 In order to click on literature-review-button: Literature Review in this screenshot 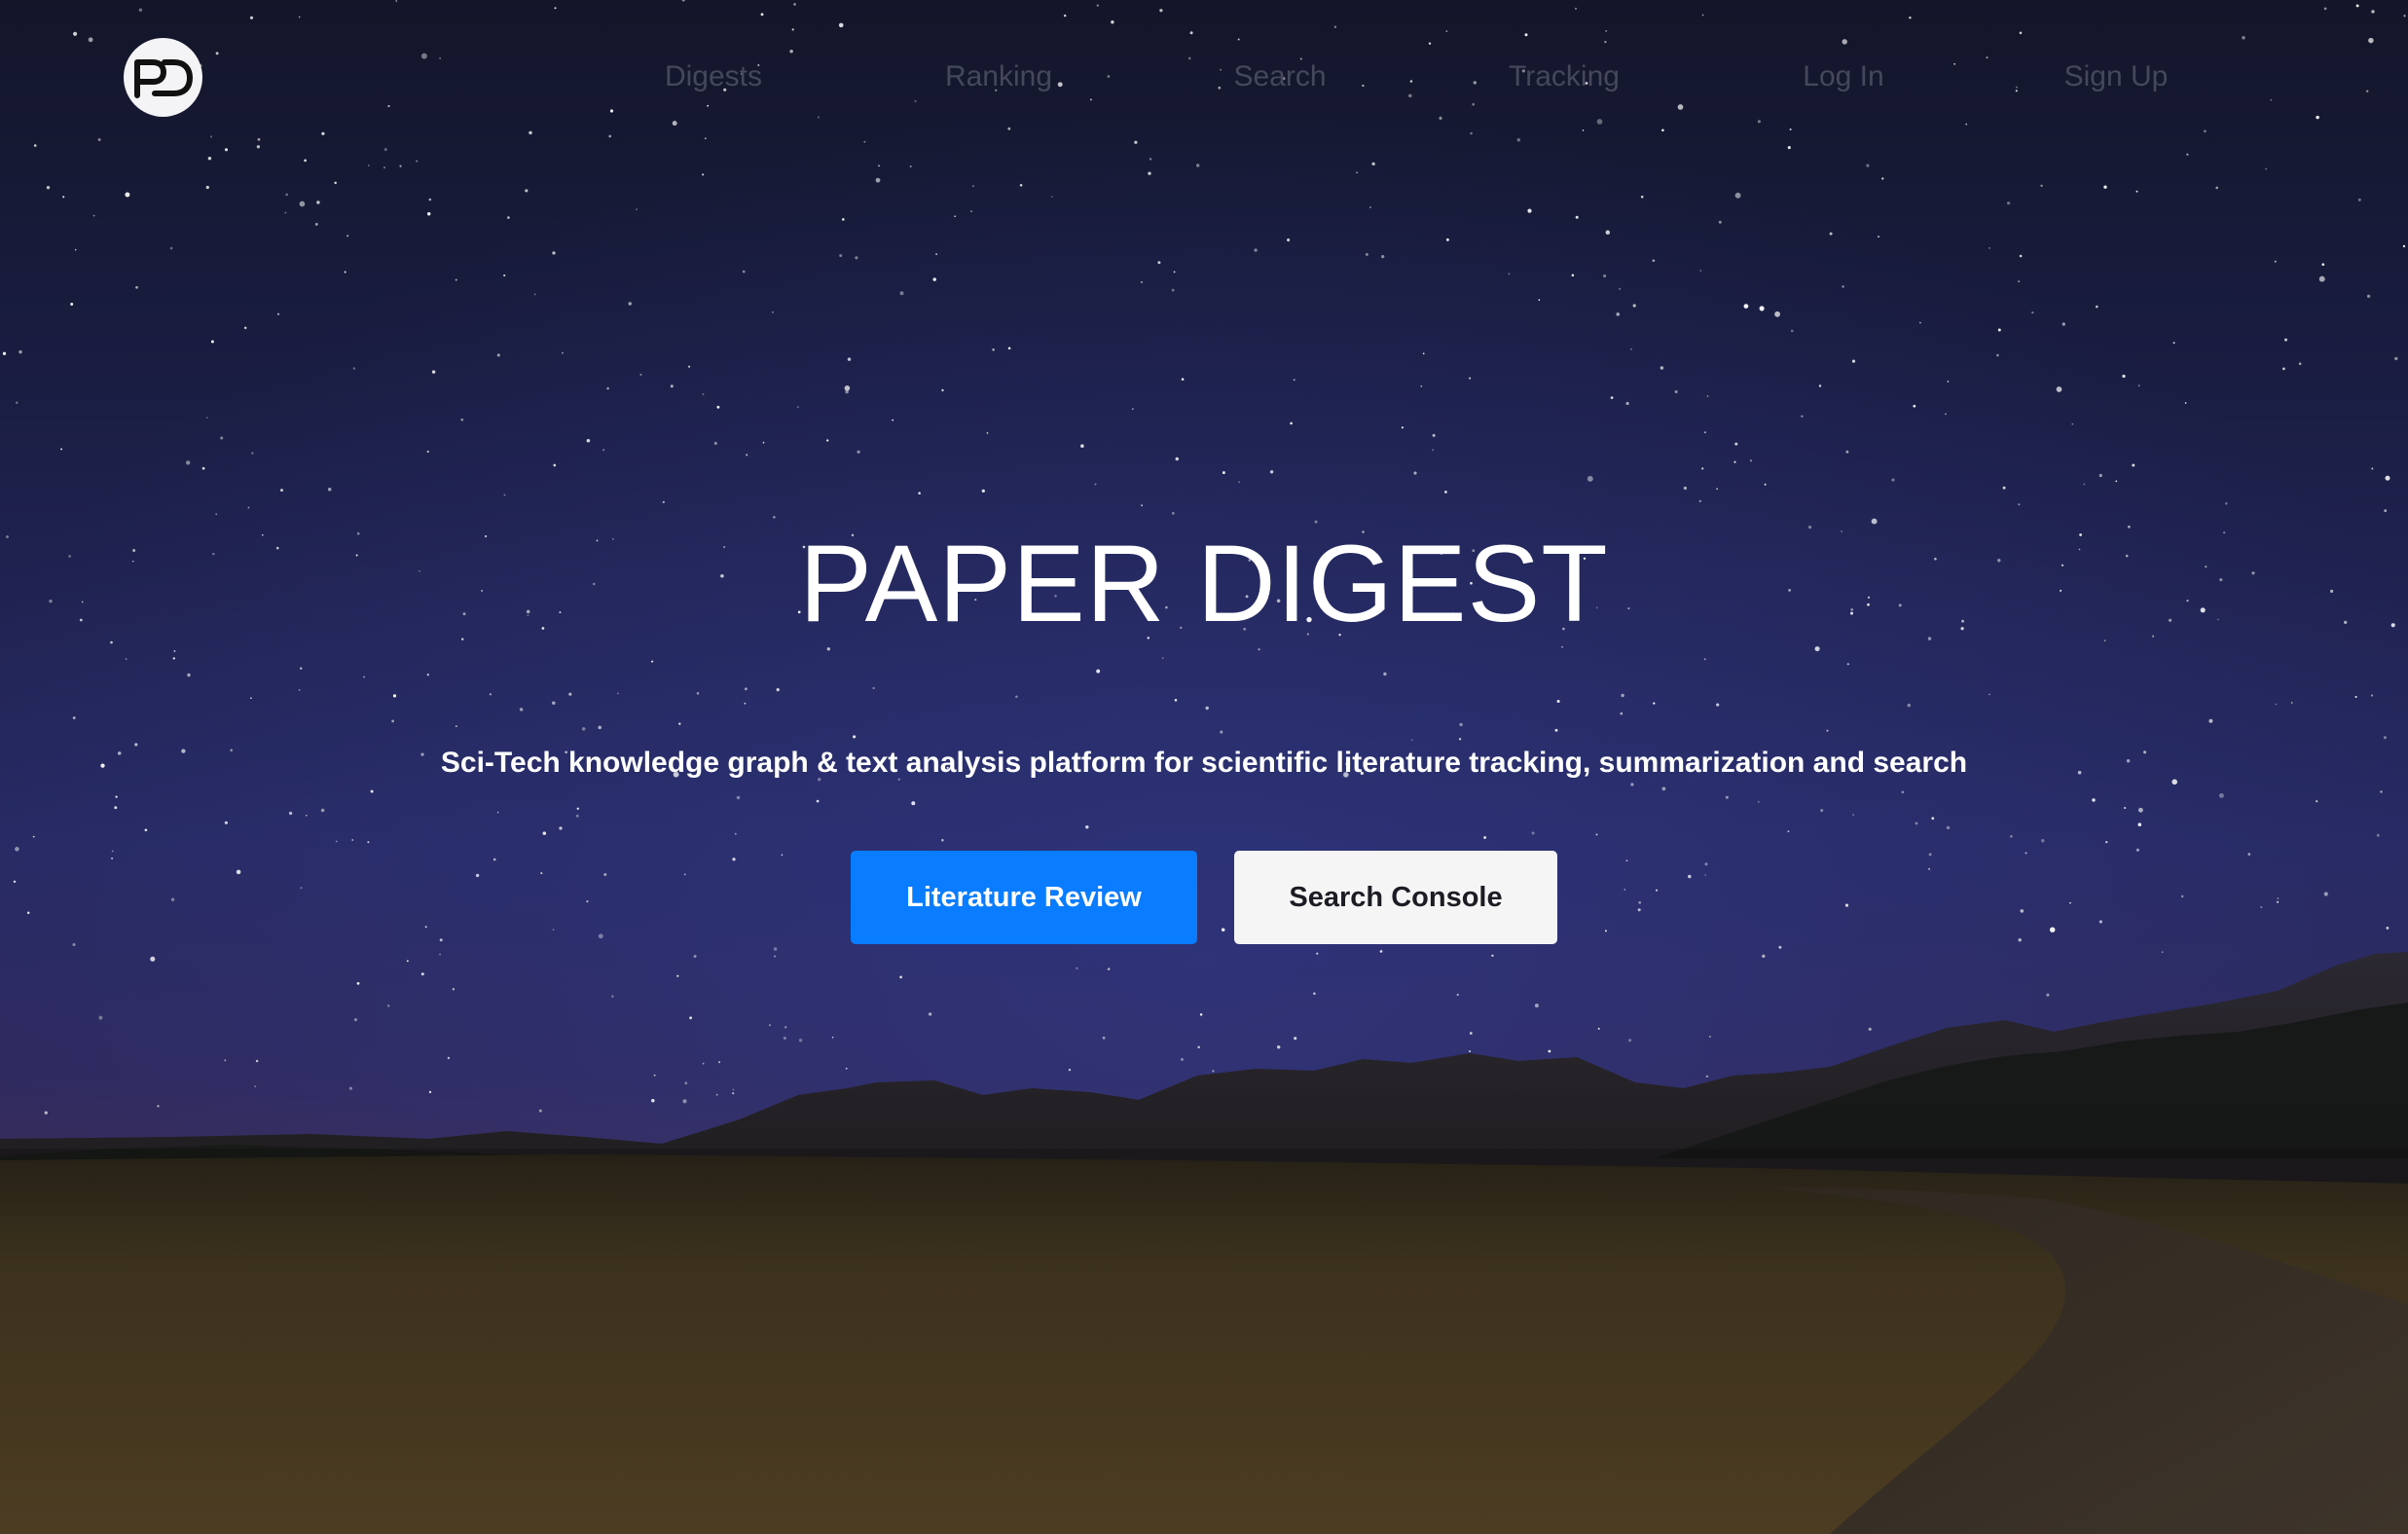, I will do `click(1024, 897)`.